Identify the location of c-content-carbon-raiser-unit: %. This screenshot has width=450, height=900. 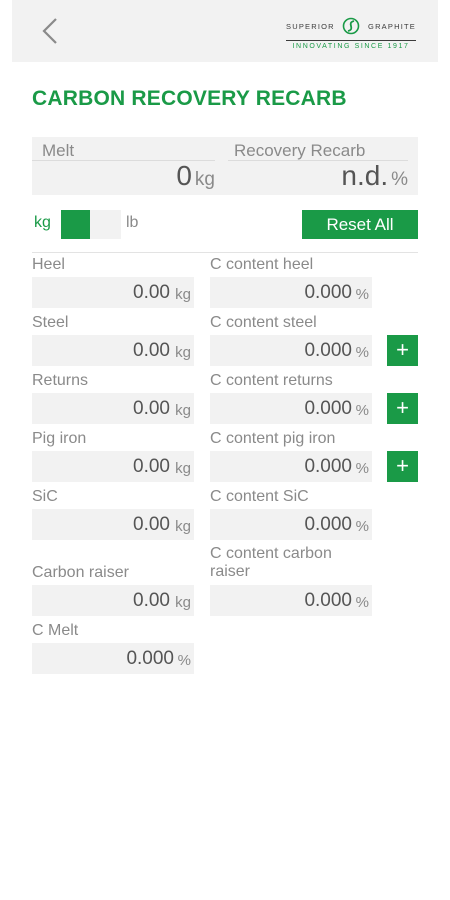
(362, 602).